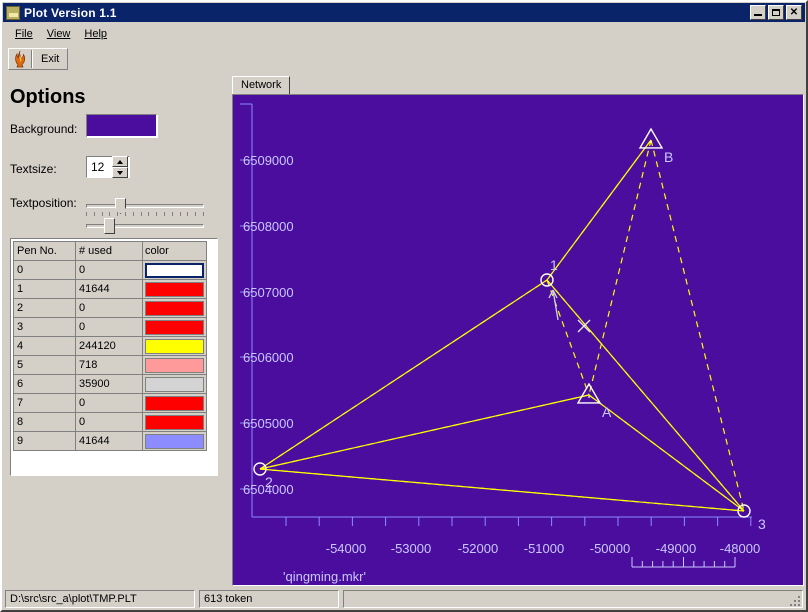  What do you see at coordinates (98, 167) in the screenshot?
I see `textsize-value: 12` at bounding box center [98, 167].